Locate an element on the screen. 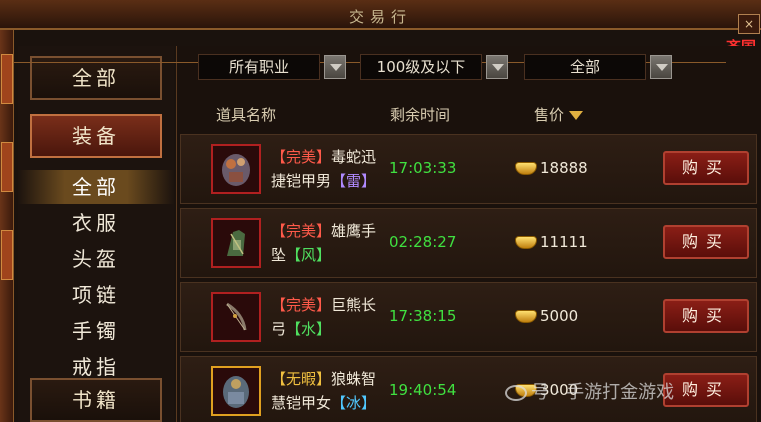  price-value: 5000 is located at coordinates (559, 316).